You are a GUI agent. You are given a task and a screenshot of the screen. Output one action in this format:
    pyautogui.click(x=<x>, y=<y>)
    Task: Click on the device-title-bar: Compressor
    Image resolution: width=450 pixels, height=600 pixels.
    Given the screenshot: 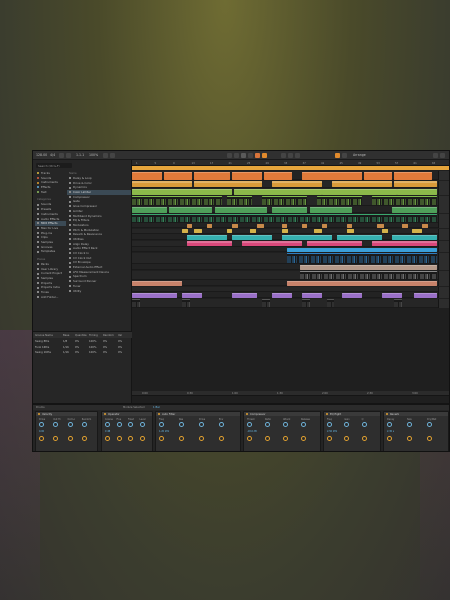 What is the action you would take?
    pyautogui.click(x=282, y=414)
    